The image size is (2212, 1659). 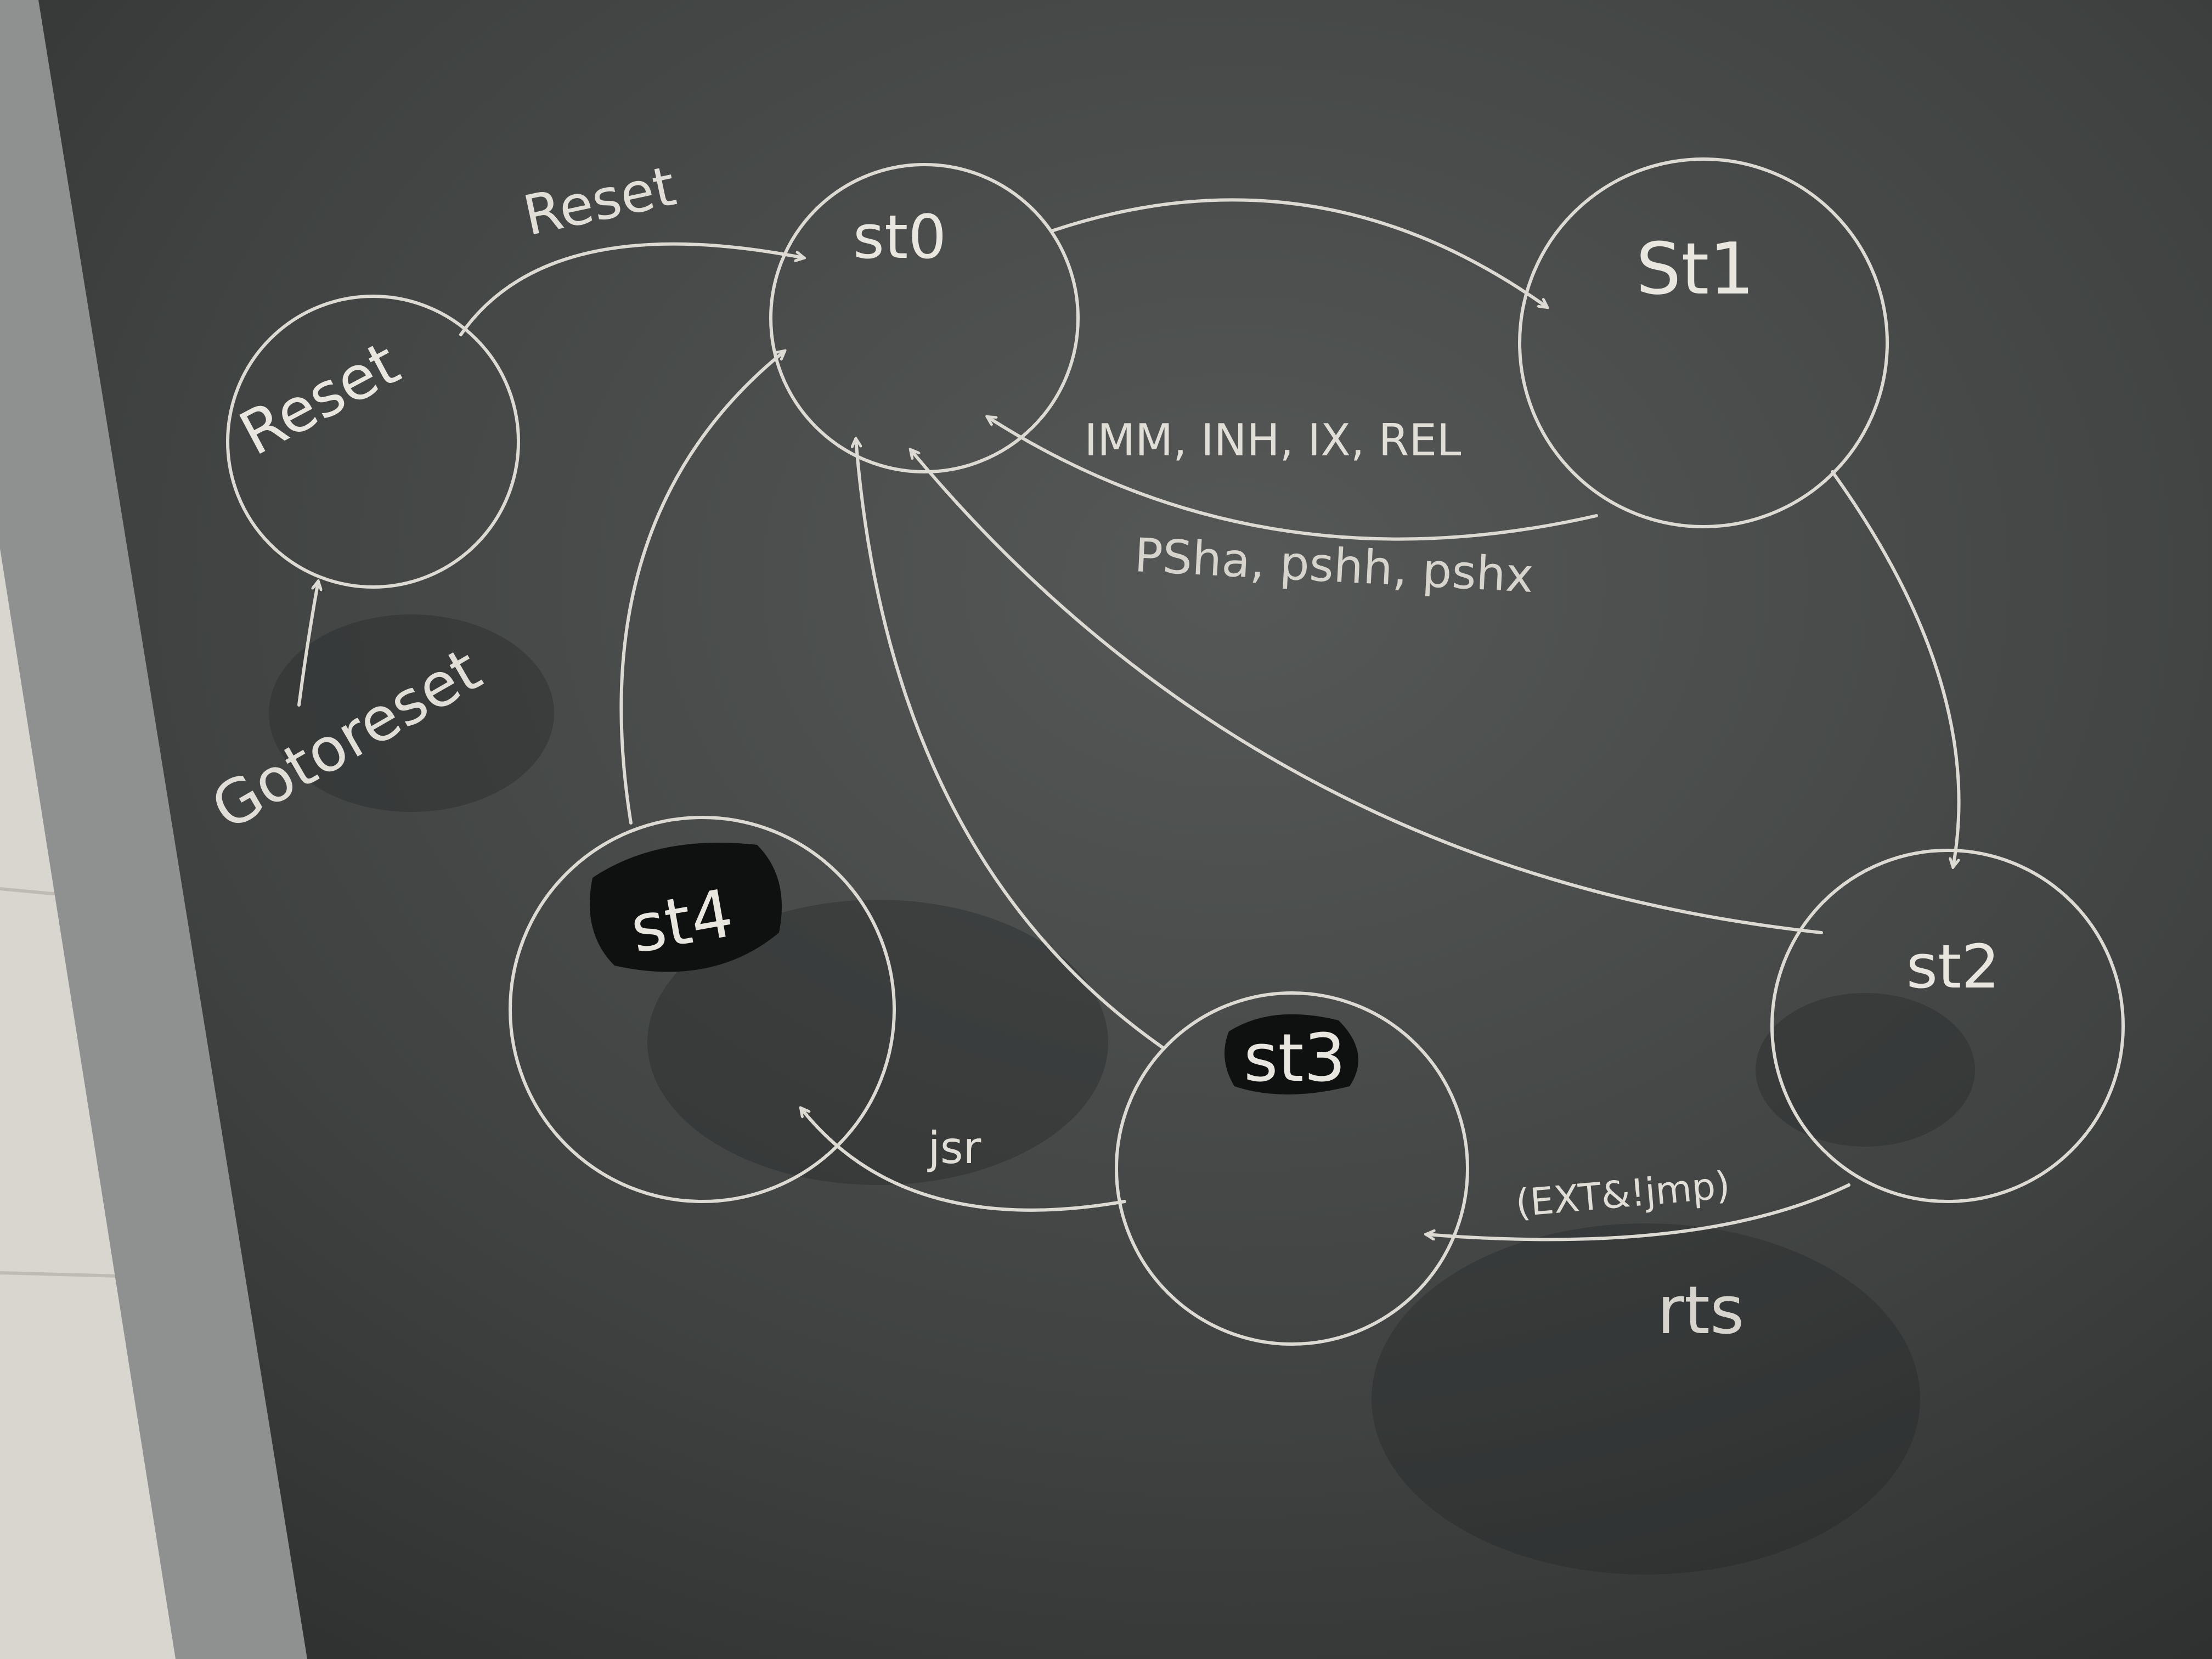 What do you see at coordinates (900, 237) in the screenshot?
I see `state-st0-label: st0` at bounding box center [900, 237].